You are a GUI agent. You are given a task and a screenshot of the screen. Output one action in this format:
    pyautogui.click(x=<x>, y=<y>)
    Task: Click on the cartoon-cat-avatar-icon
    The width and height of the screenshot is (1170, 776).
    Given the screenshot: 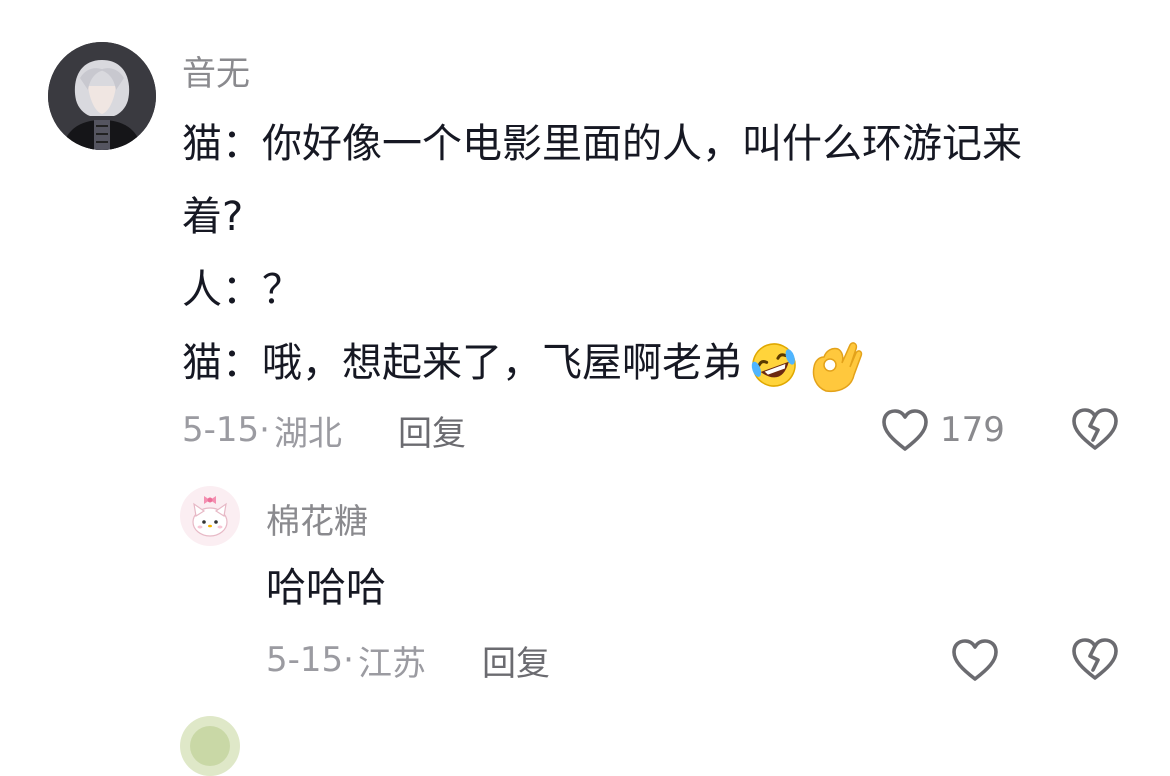 What is the action you would take?
    pyautogui.click(x=210, y=516)
    